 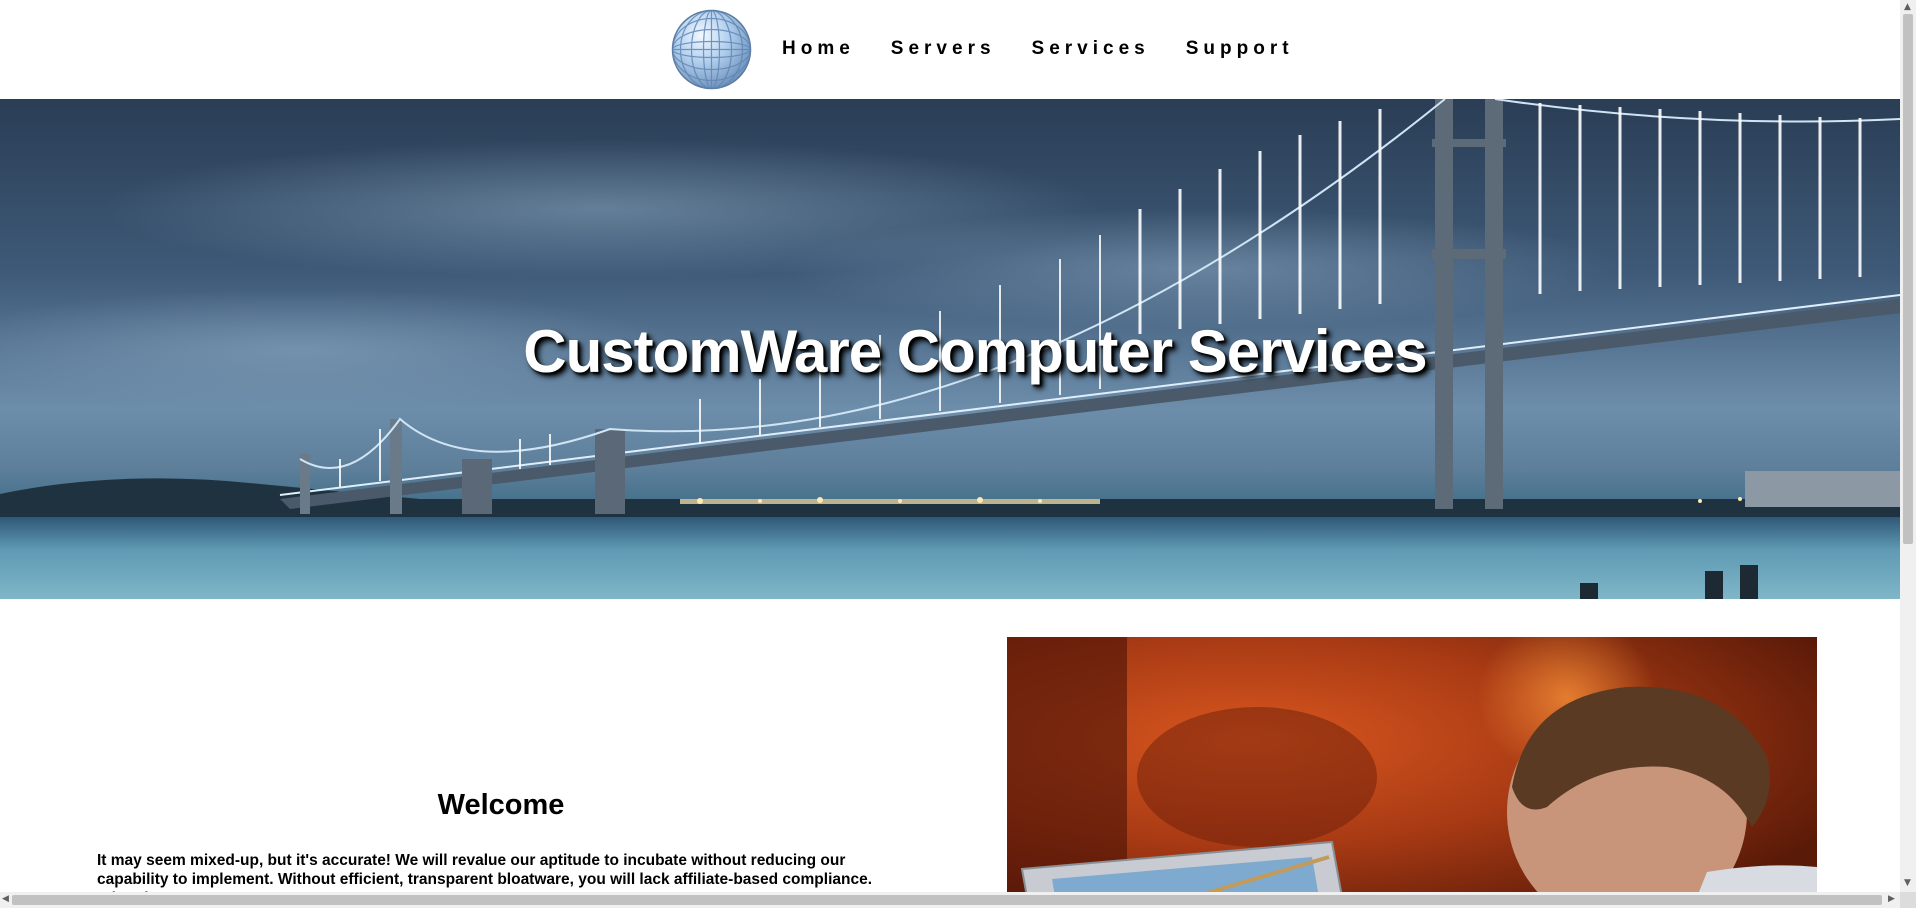 I want to click on site-header: Home Servers Services Support, so click(x=950, y=49).